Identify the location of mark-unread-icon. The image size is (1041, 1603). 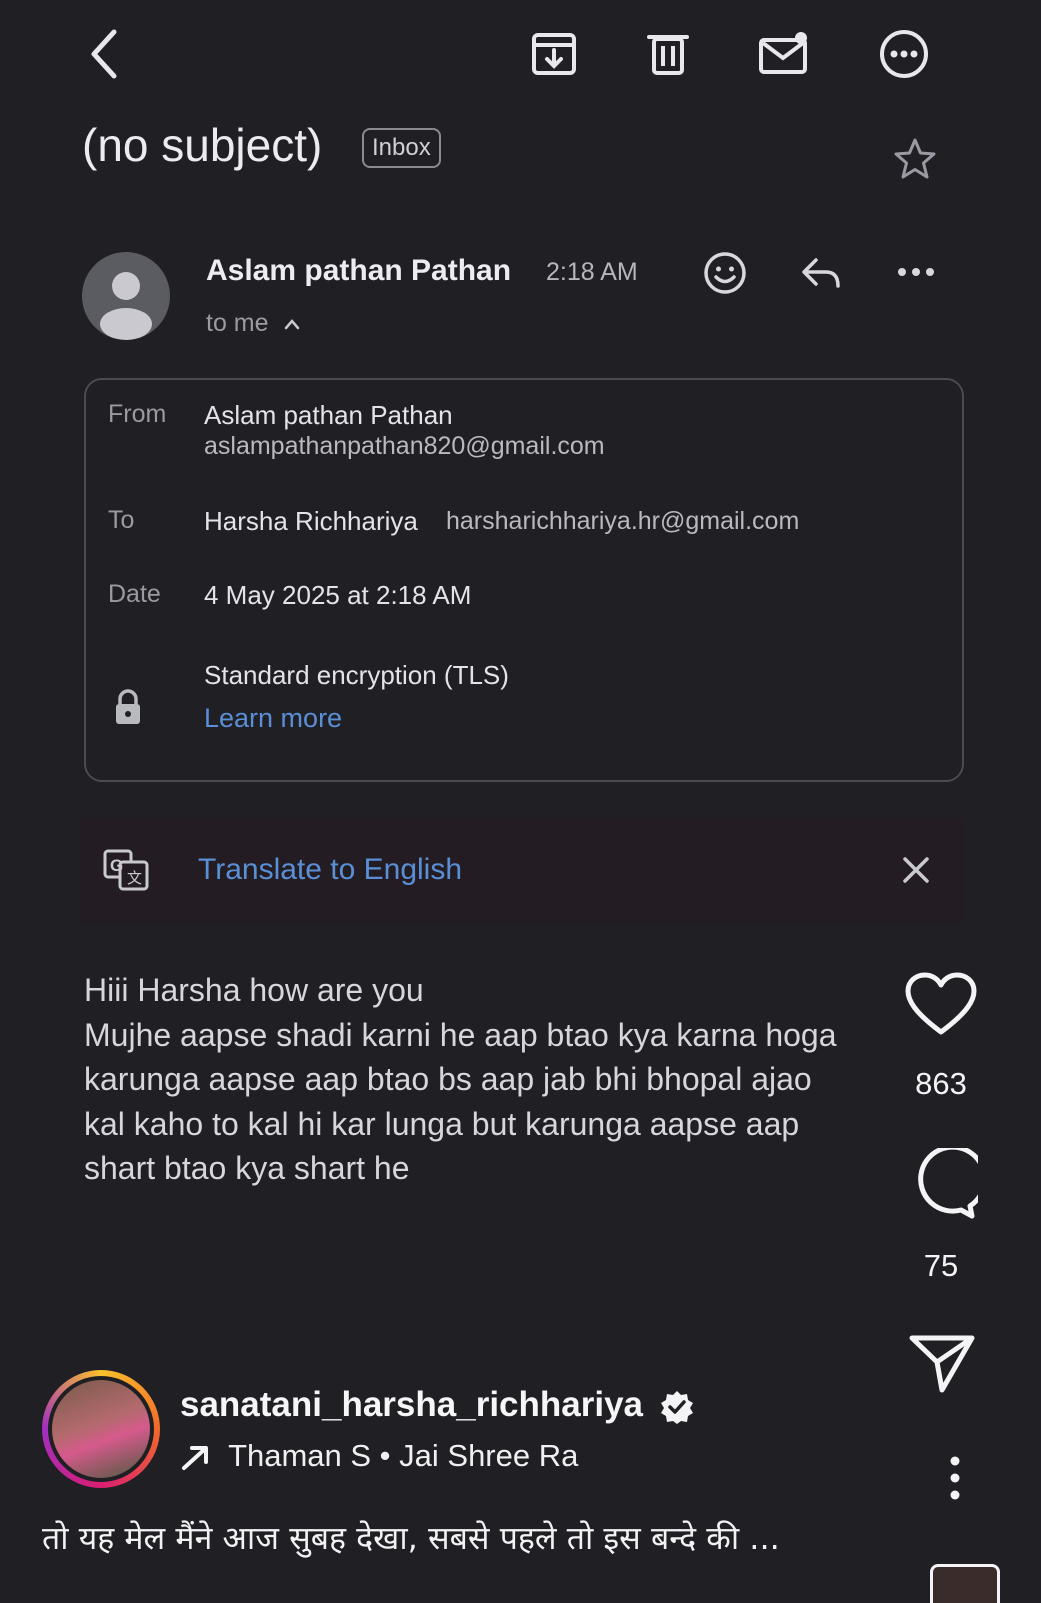
(784, 54).